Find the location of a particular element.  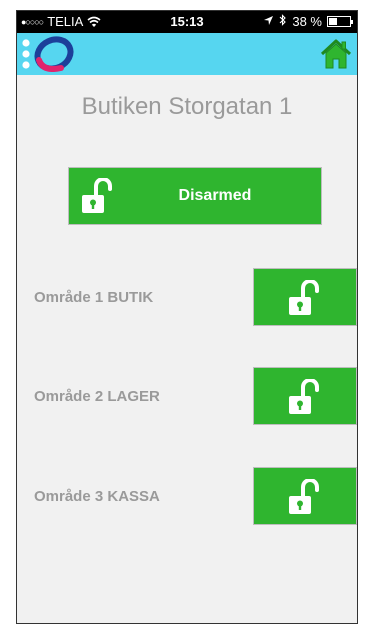

area-2-lock-button is located at coordinates (305, 396).